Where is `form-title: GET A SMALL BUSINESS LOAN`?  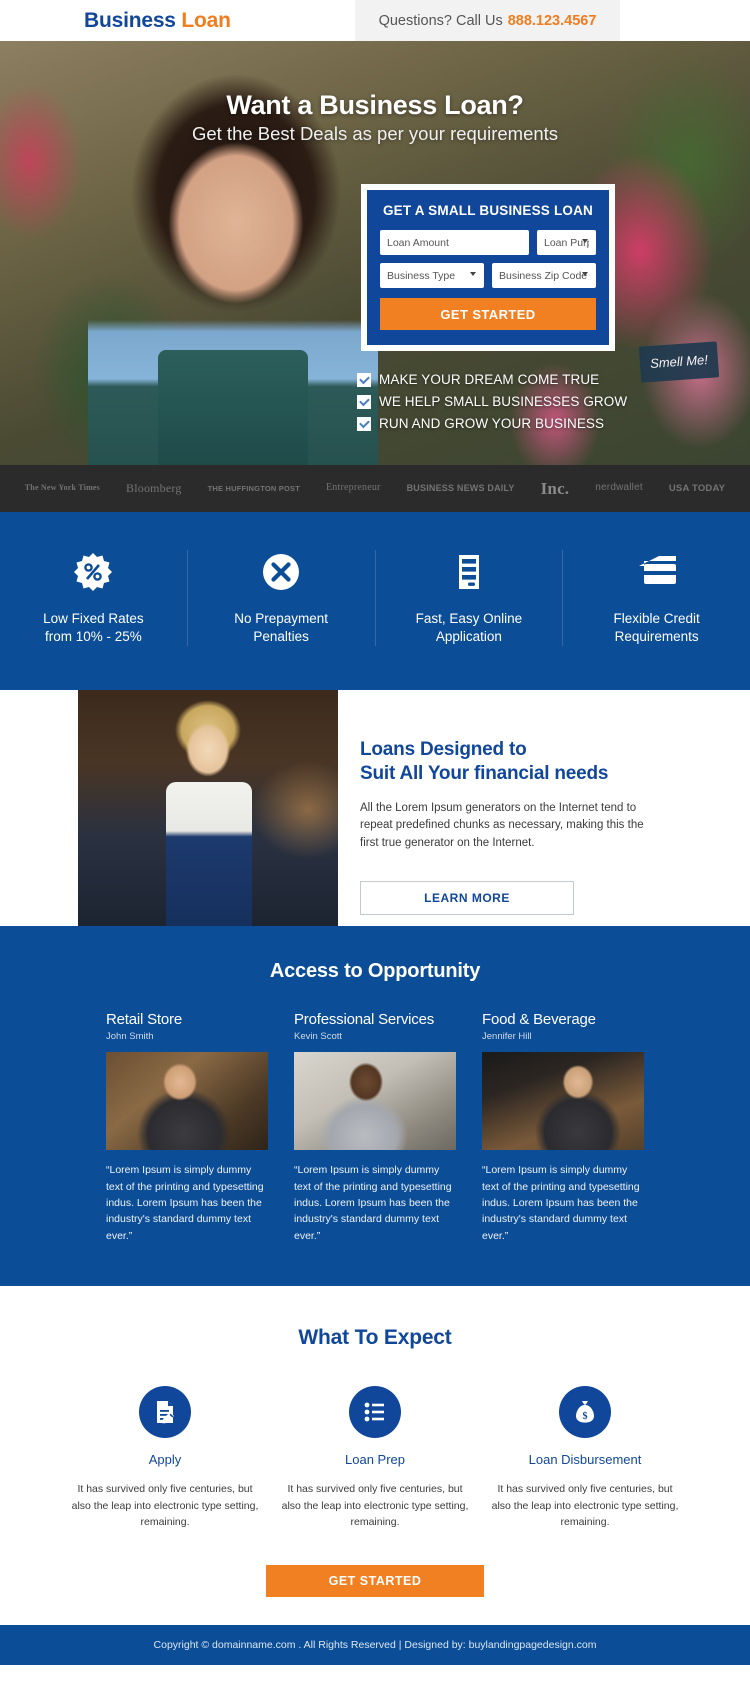 form-title: GET A SMALL BUSINESS LOAN is located at coordinates (487, 210).